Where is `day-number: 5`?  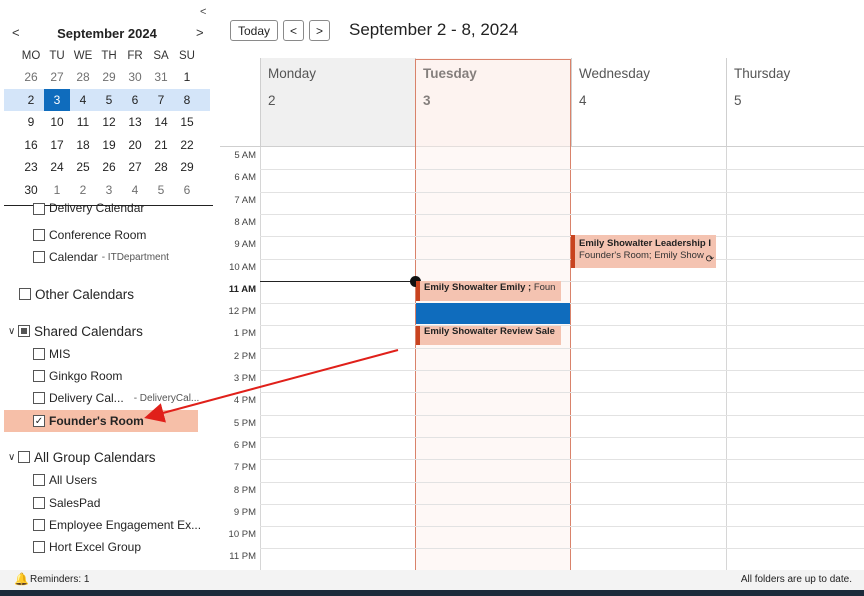
day-number: 5 is located at coordinates (738, 100).